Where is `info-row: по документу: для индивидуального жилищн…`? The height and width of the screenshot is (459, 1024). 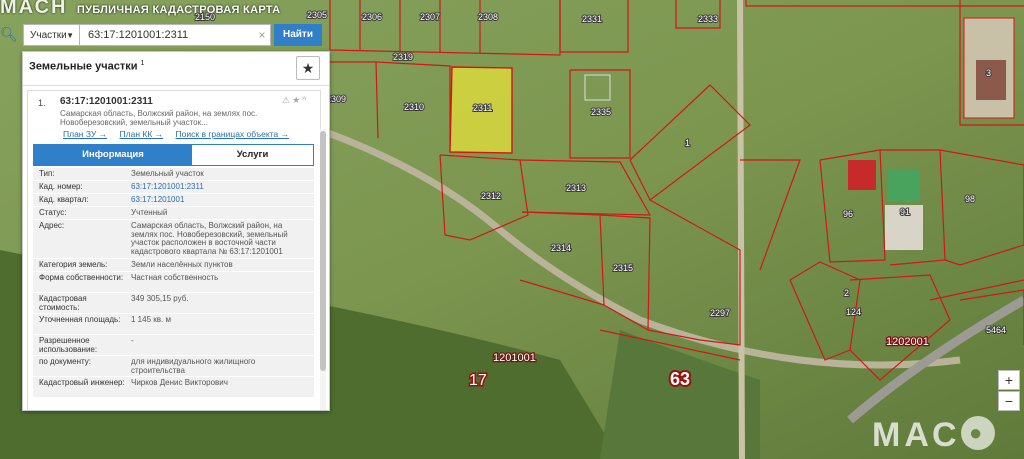 info-row: по документу: для индивидуального жилищн… is located at coordinates (173, 366).